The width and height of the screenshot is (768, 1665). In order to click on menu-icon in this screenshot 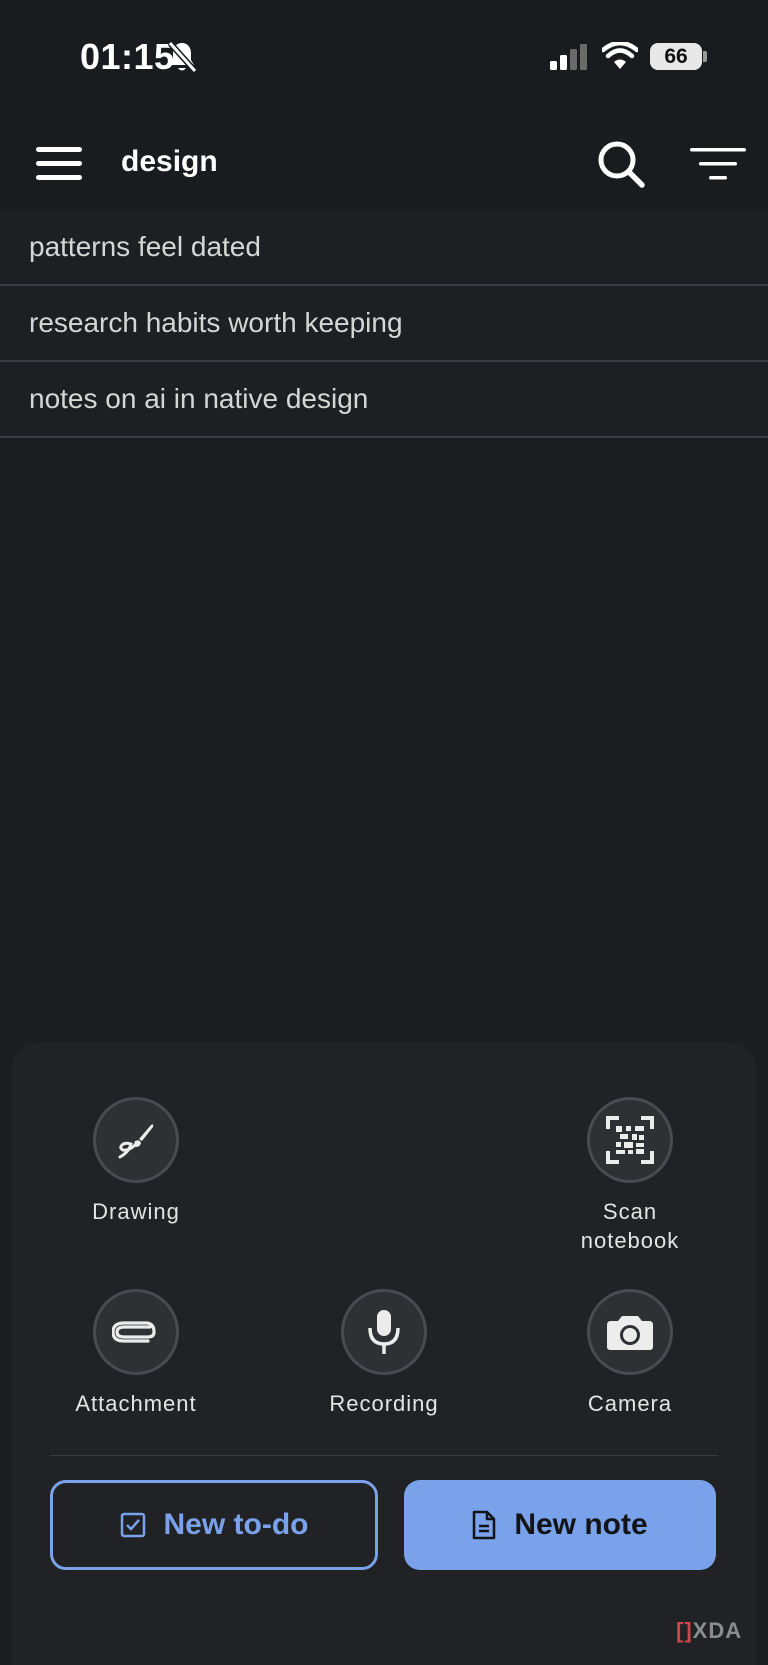, I will do `click(59, 164)`.